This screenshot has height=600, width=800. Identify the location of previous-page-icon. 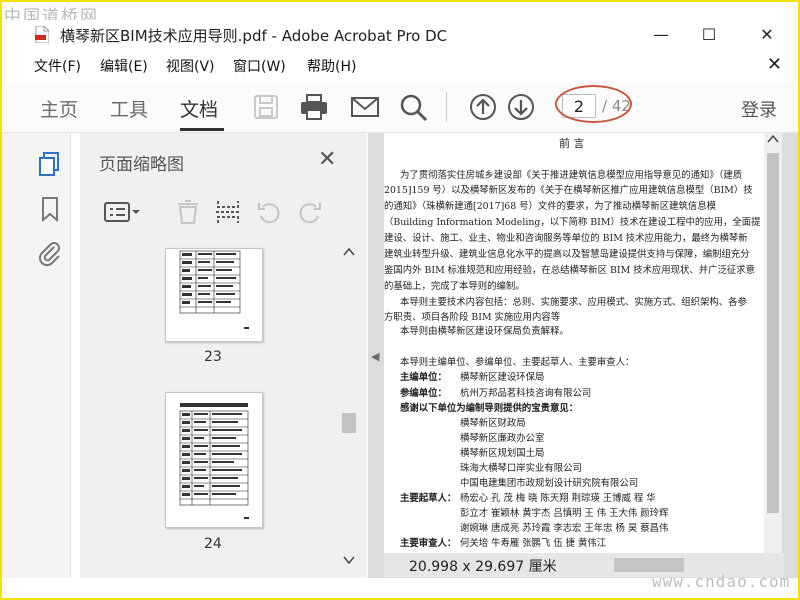
(483, 107).